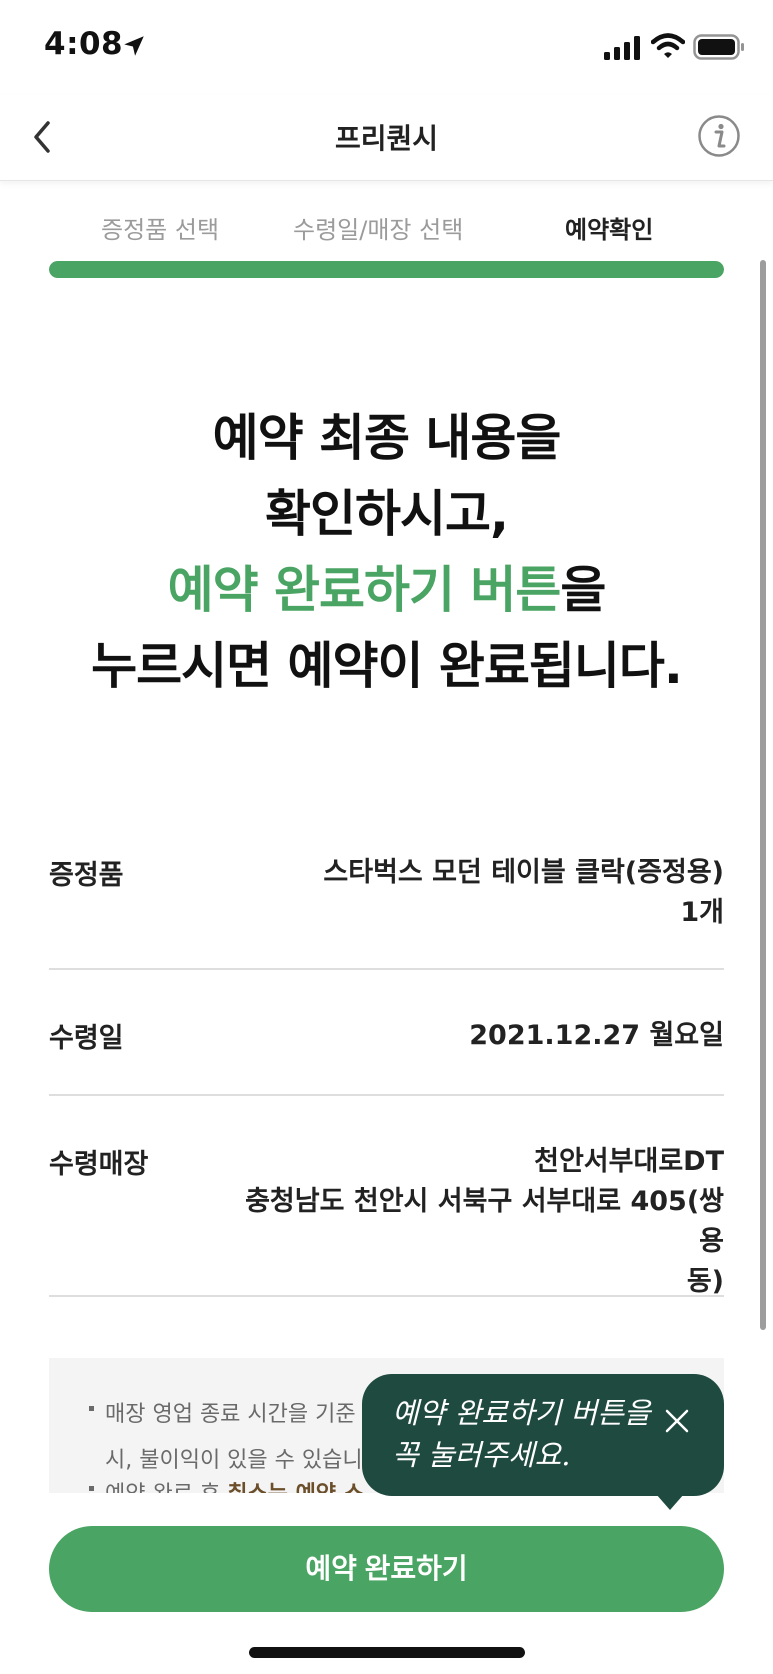 The image size is (773, 1674). I want to click on info-icon, so click(719, 136).